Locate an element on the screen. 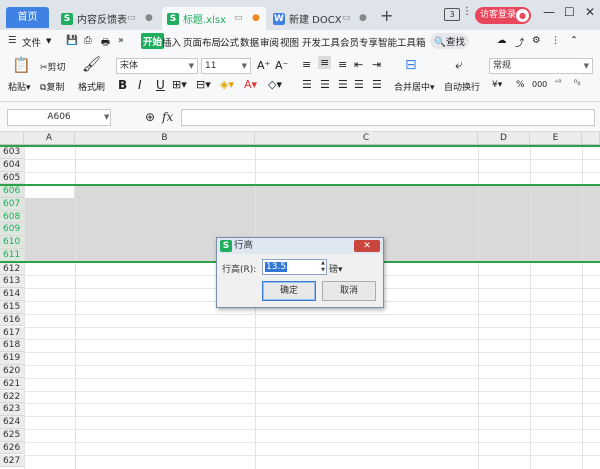 This screenshot has width=600, height=469. column-header-d: D is located at coordinates (504, 138).